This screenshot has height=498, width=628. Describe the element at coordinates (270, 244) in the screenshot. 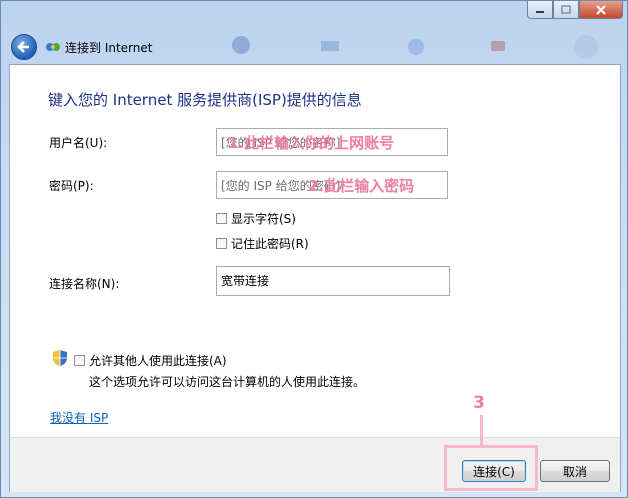

I see `remember-password-label: 记住此密码(R)` at that location.